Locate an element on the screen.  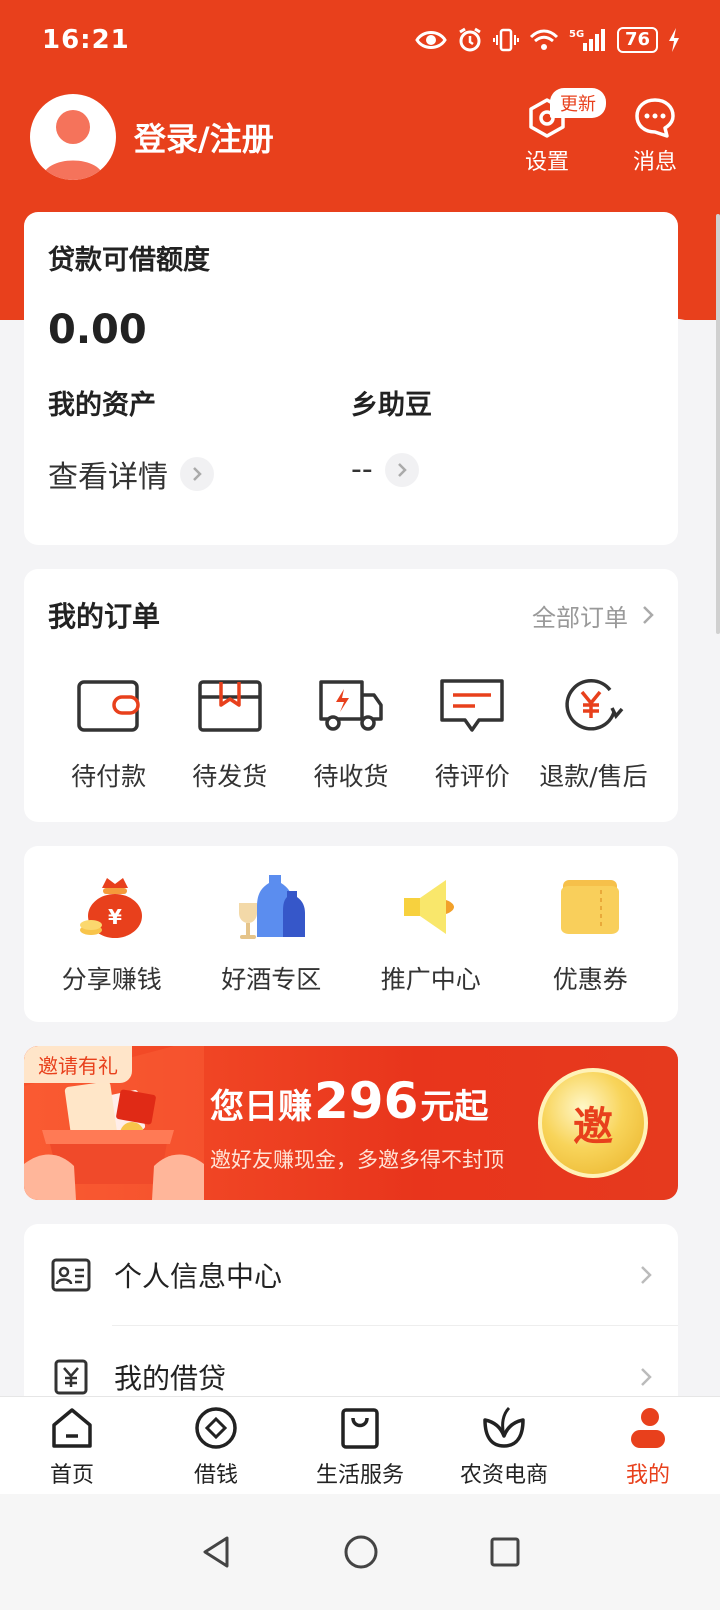
orders-title: 我的订单 is located at coordinates (104, 616).